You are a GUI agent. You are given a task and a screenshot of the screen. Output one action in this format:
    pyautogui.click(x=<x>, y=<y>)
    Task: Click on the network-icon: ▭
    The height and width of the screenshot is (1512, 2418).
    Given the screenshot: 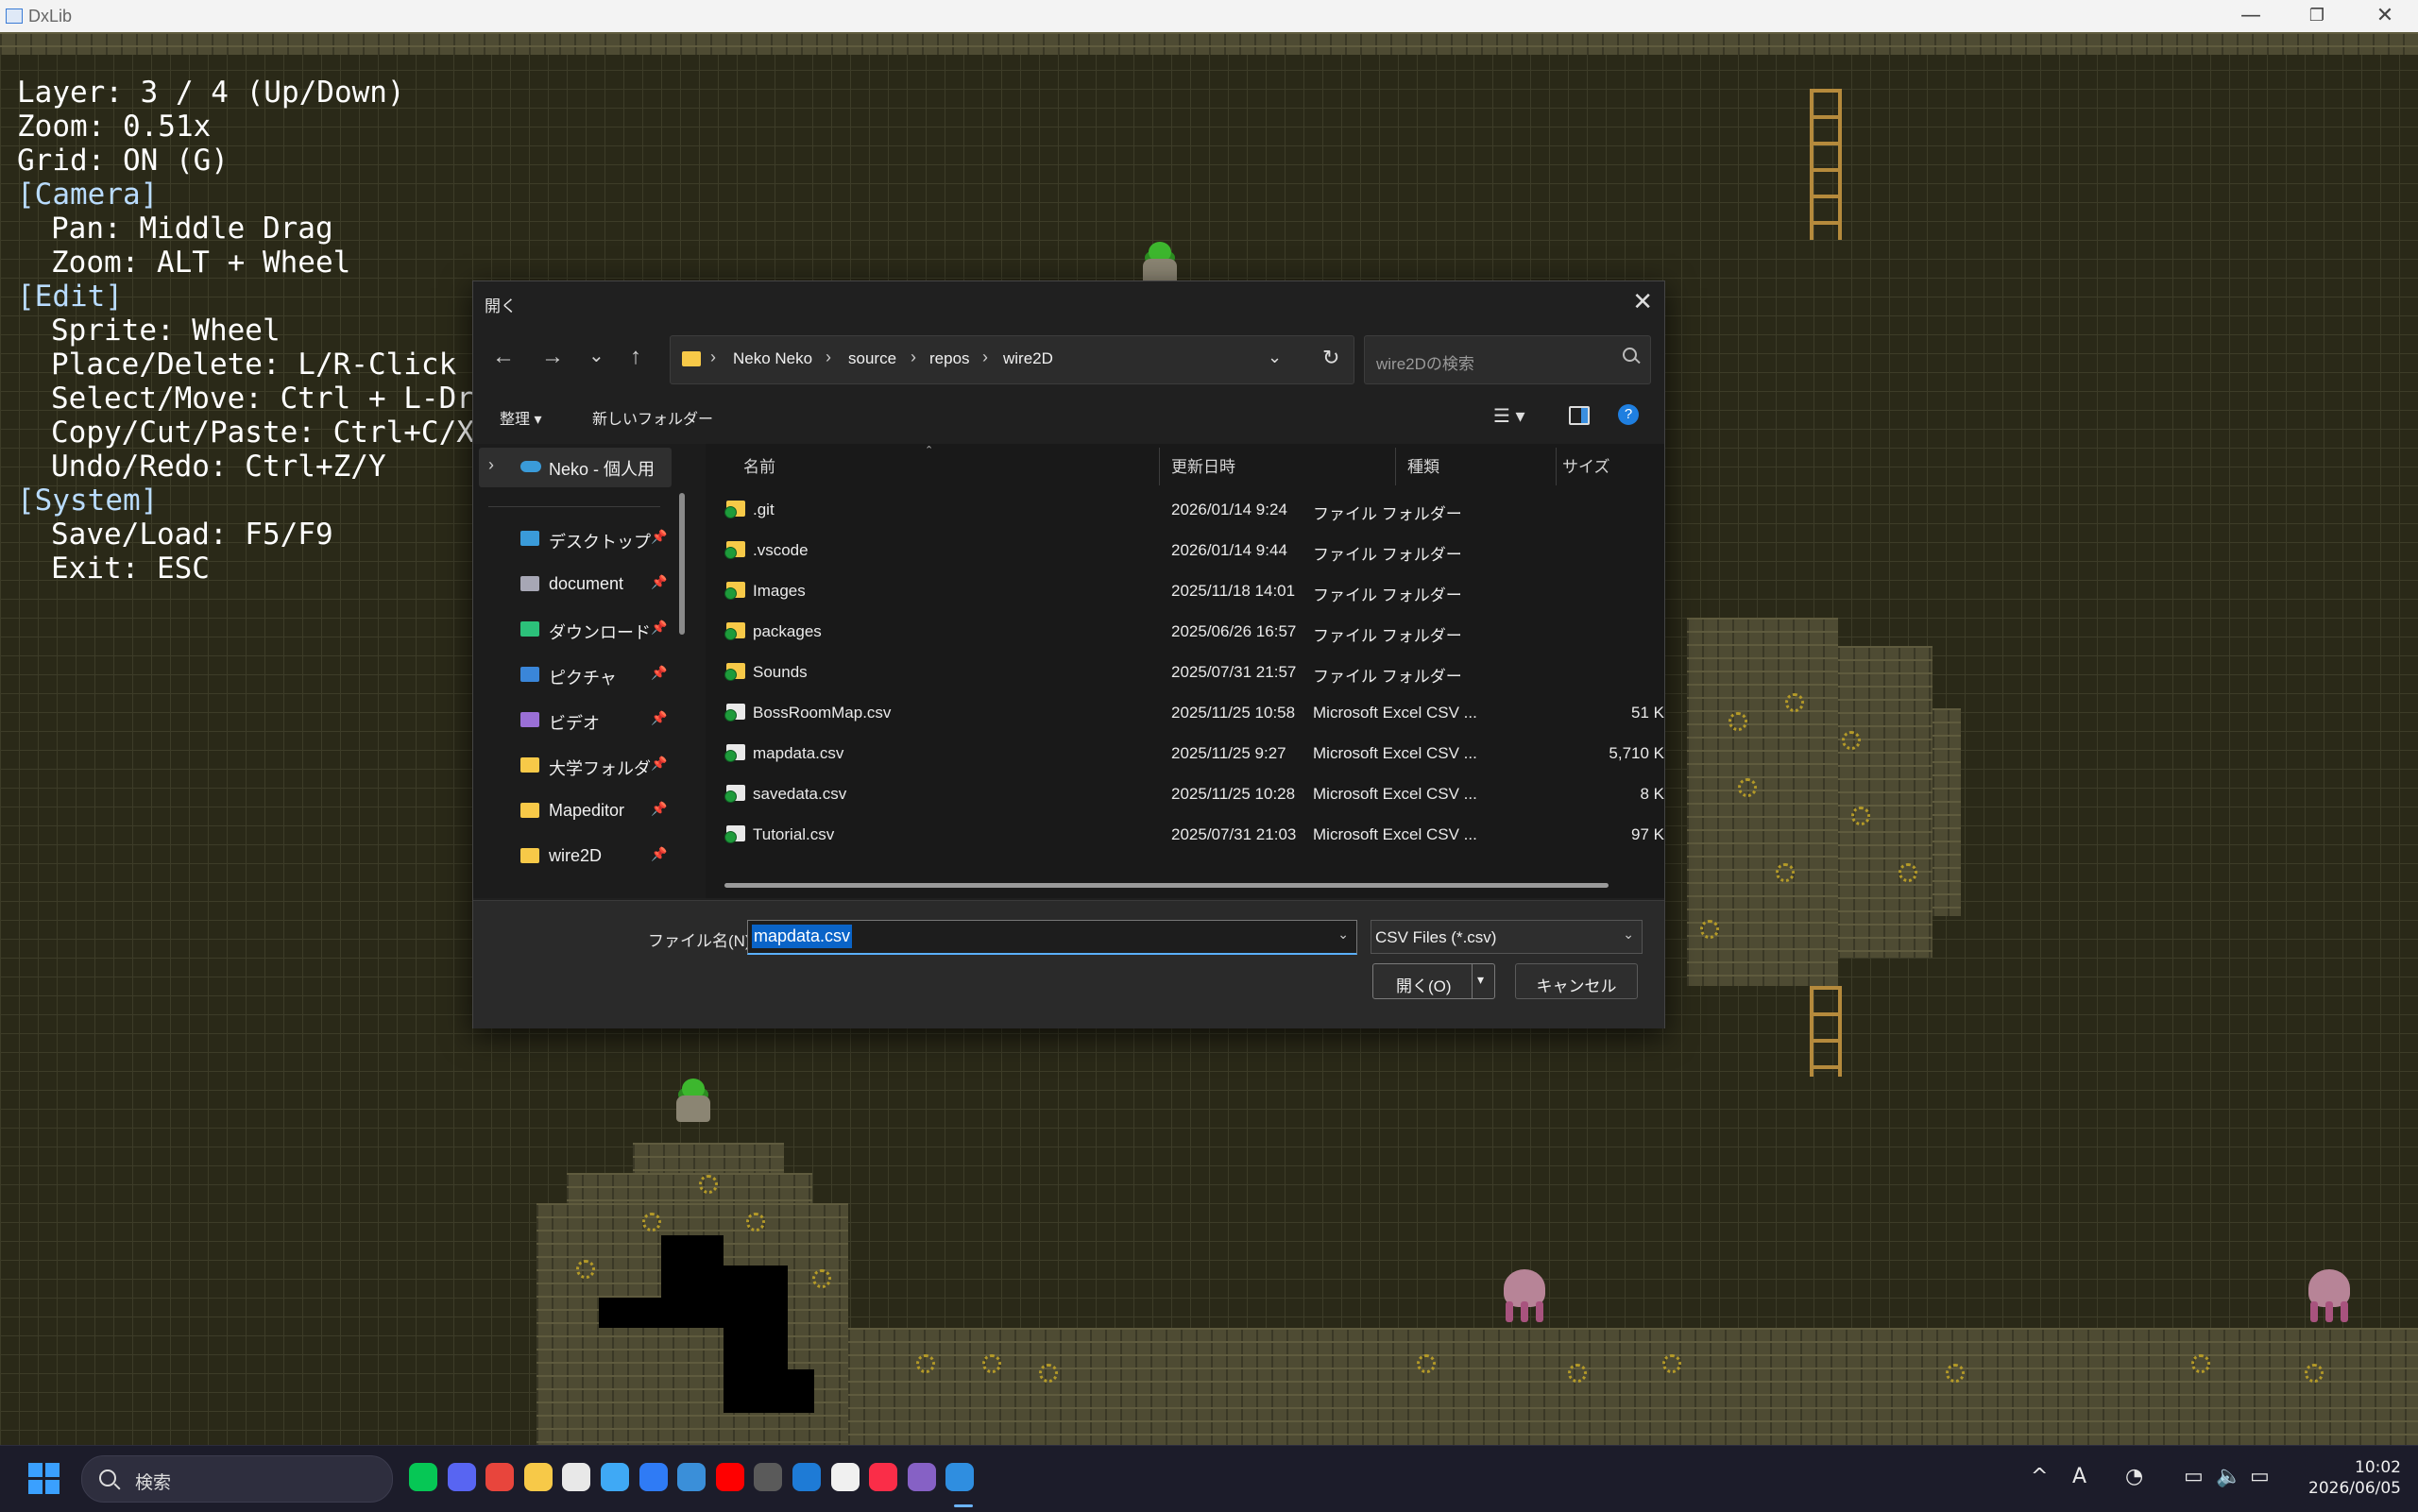 What is the action you would take?
    pyautogui.click(x=2194, y=1476)
    